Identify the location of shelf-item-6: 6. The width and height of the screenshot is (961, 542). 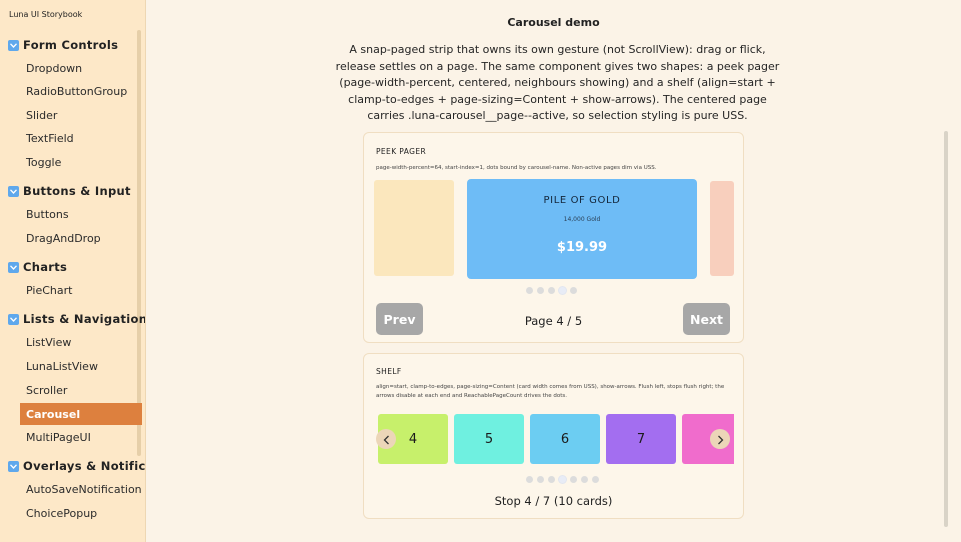
(565, 439).